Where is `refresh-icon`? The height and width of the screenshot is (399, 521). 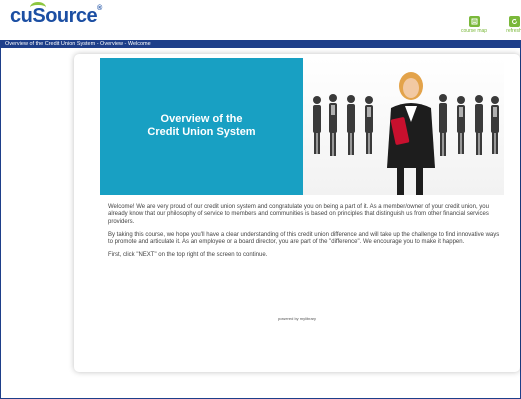 refresh-icon is located at coordinates (514, 21).